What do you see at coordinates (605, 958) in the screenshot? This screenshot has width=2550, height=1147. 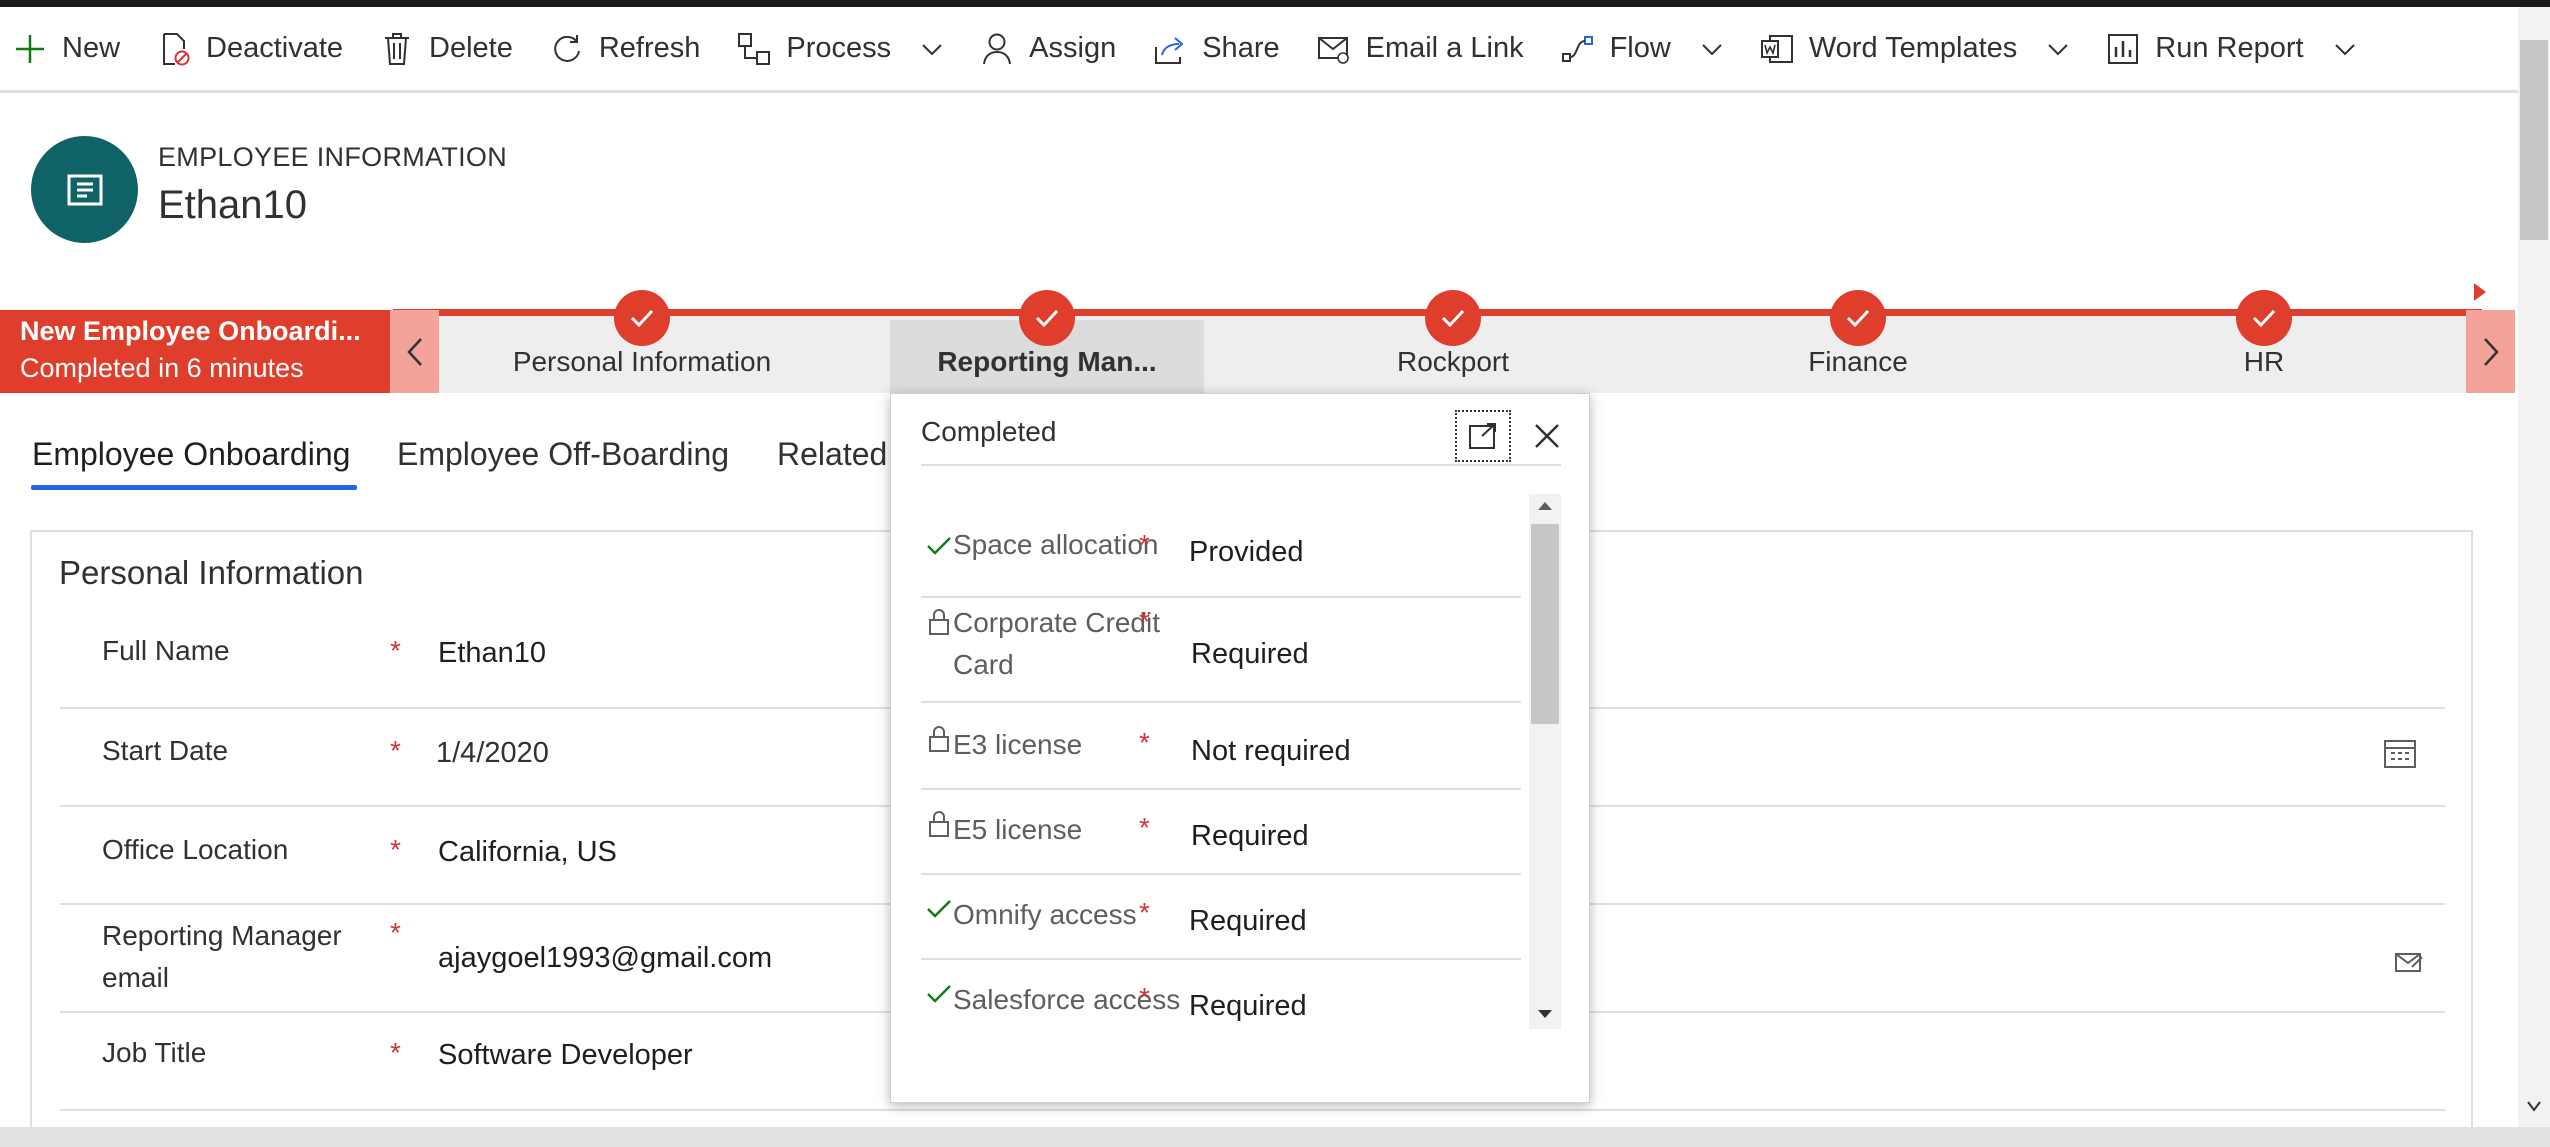 I see `reporting-manager-email-field: ajaygoel1993@gmail.com` at bounding box center [605, 958].